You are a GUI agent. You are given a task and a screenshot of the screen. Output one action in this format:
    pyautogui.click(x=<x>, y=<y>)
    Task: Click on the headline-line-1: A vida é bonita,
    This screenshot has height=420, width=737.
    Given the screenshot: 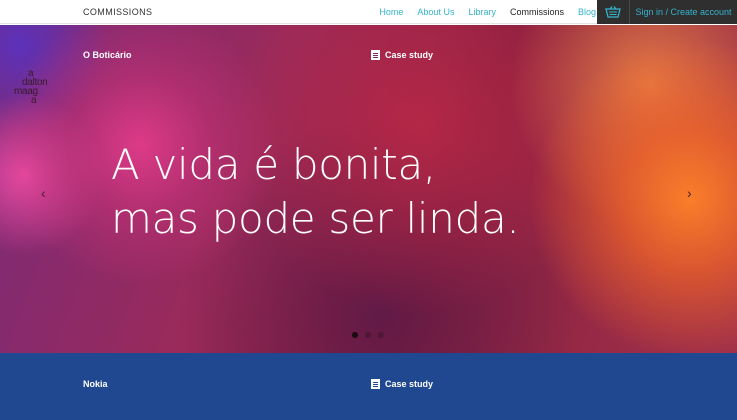 What is the action you would take?
    pyautogui.click(x=273, y=164)
    